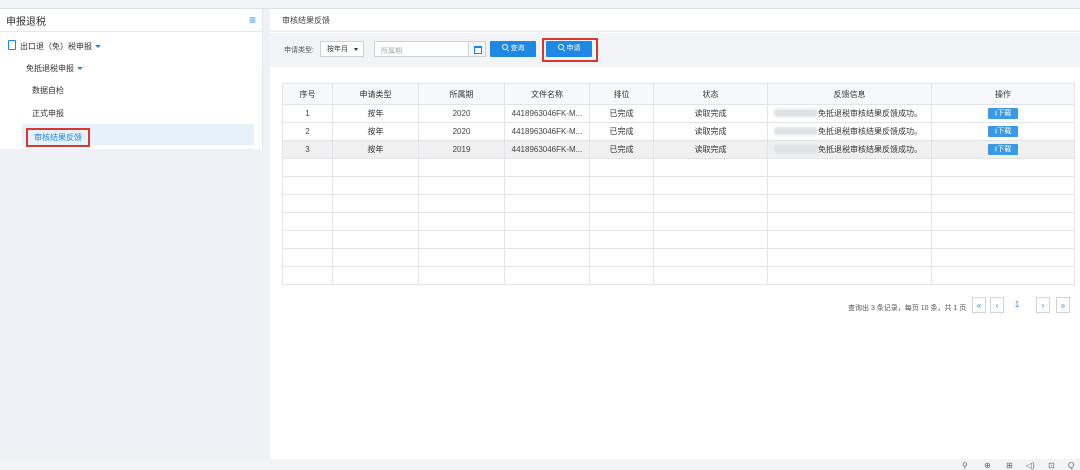  I want to click on filter-bar: 申请类型: 按年月 所属期 查询 申请, so click(675, 50).